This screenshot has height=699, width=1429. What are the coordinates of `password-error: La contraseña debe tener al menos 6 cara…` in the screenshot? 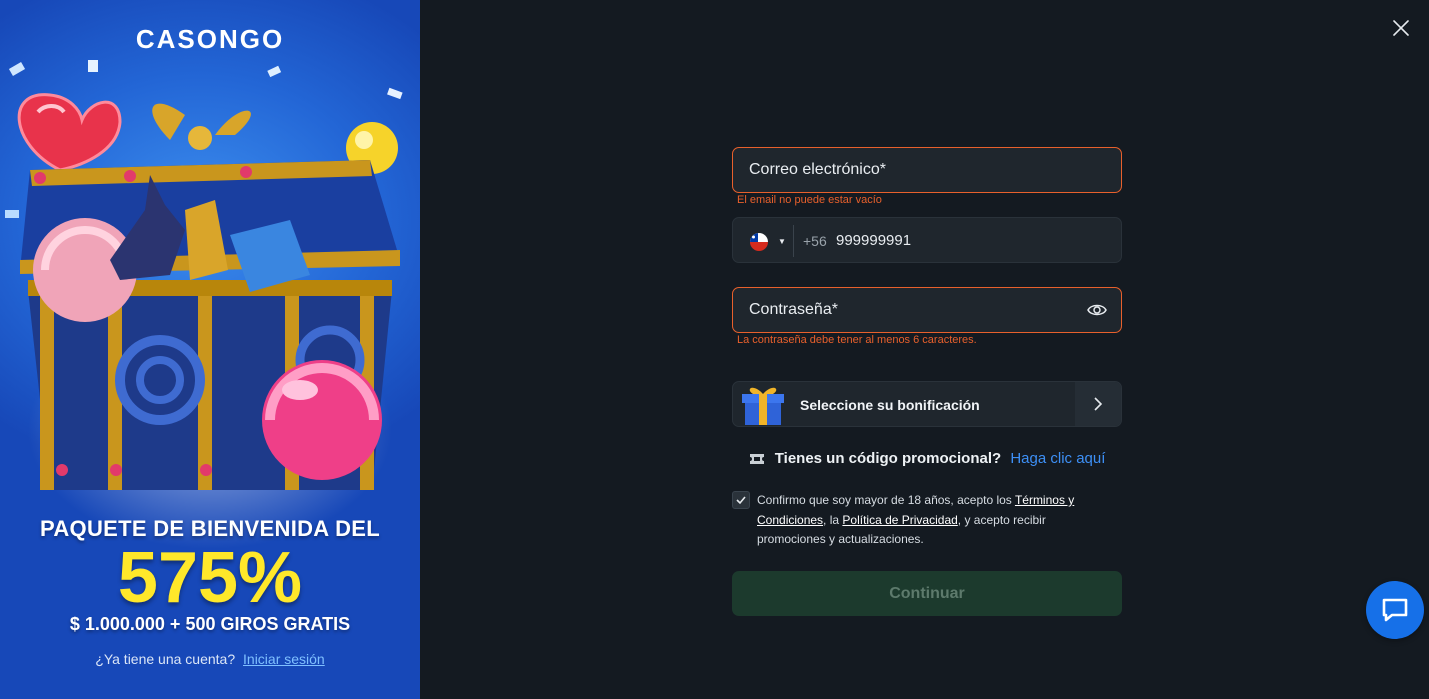 It's located at (857, 340).